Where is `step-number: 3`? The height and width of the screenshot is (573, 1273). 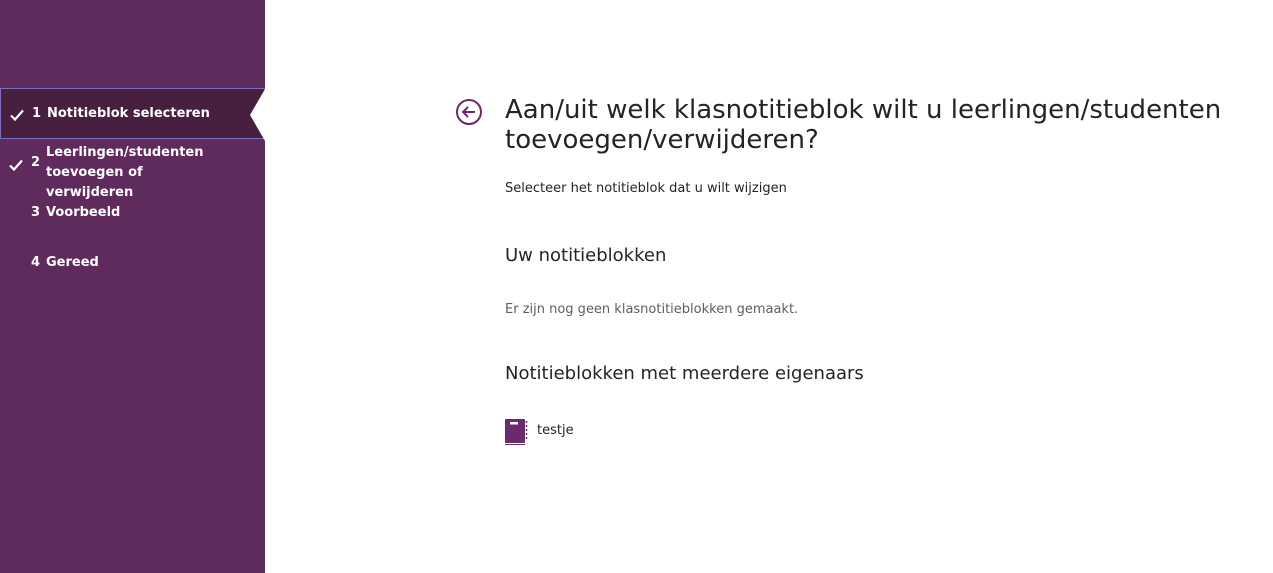
step-number: 3 is located at coordinates (36, 212).